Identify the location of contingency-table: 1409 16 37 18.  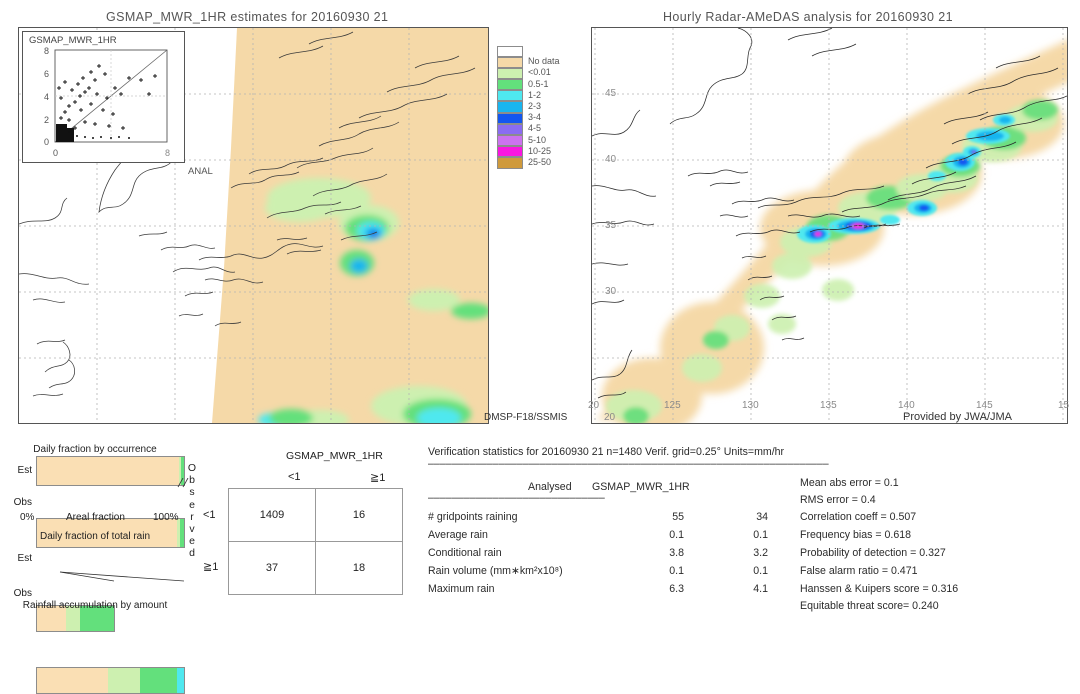
(315, 541).